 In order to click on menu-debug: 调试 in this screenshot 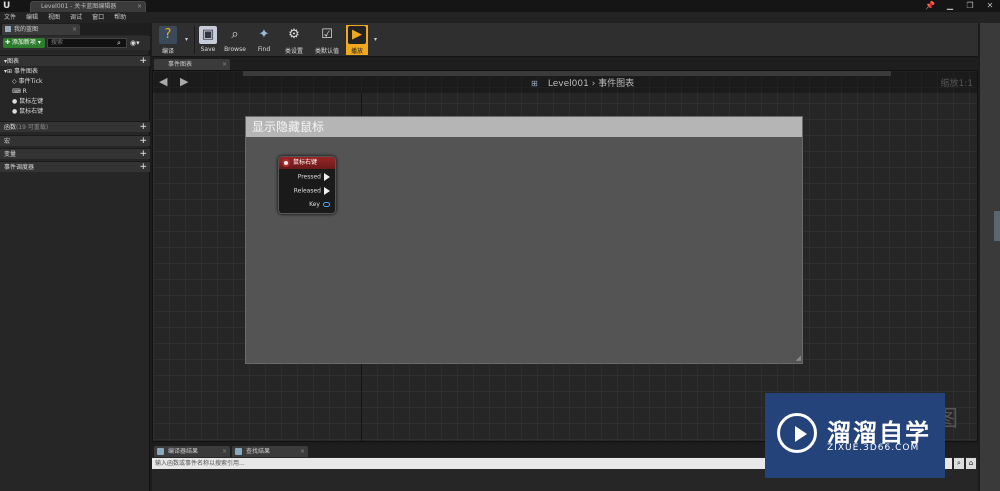, I will do `click(76, 17)`.